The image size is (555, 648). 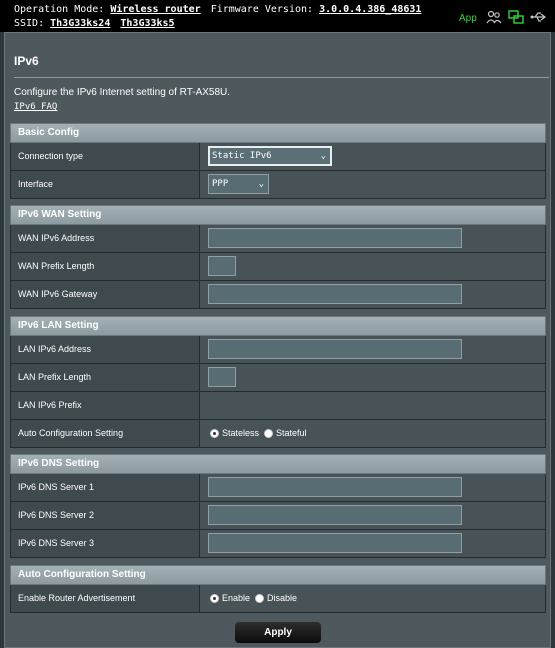 What do you see at coordinates (278, 185) in the screenshot?
I see `interface-row: Interface PPP ⌄` at bounding box center [278, 185].